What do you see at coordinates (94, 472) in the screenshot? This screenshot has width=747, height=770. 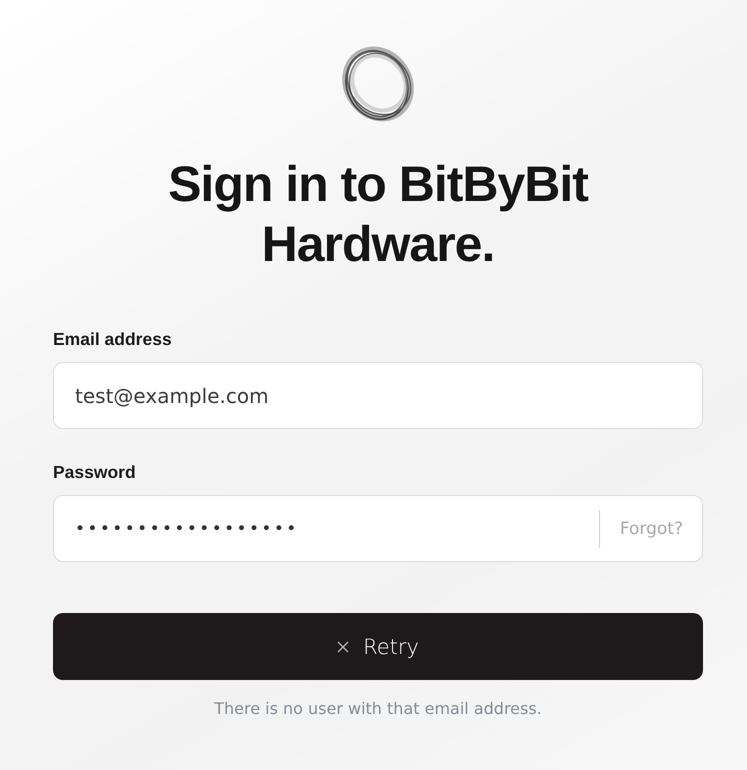 I see `field-label: Password` at bounding box center [94, 472].